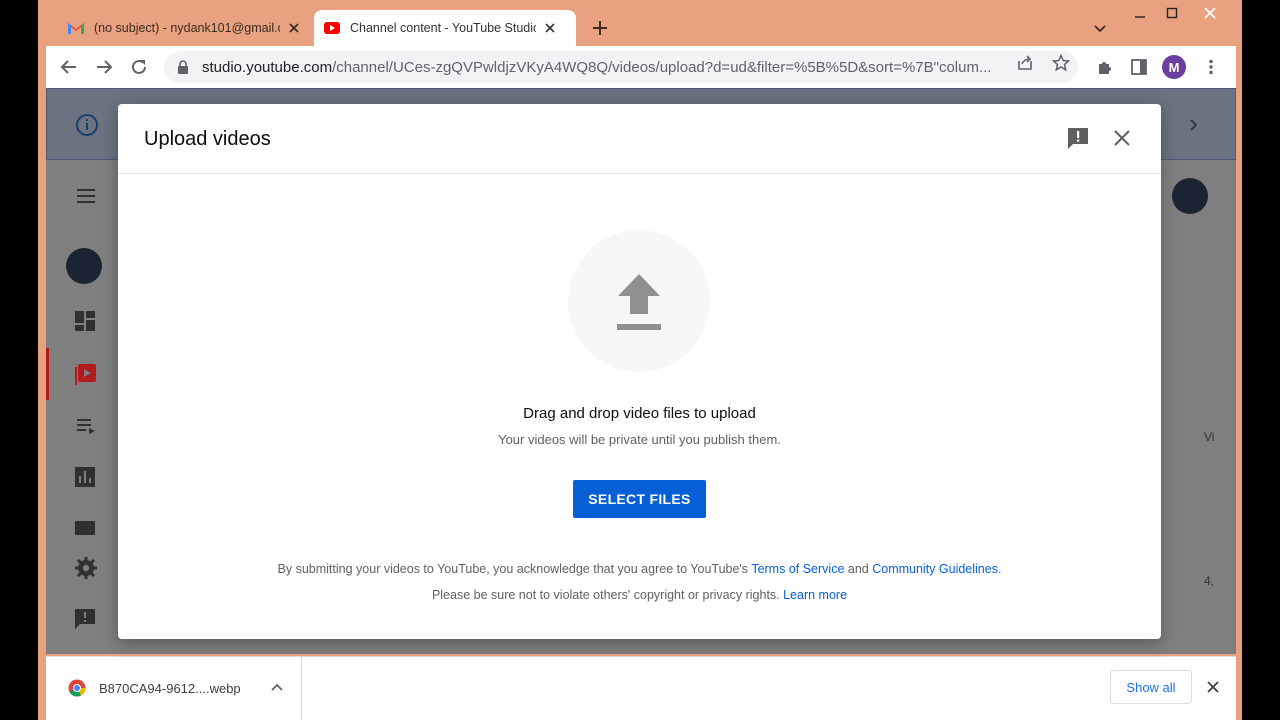 The width and height of the screenshot is (1280, 720). I want to click on forward-arrow-icon, so click(104, 67).